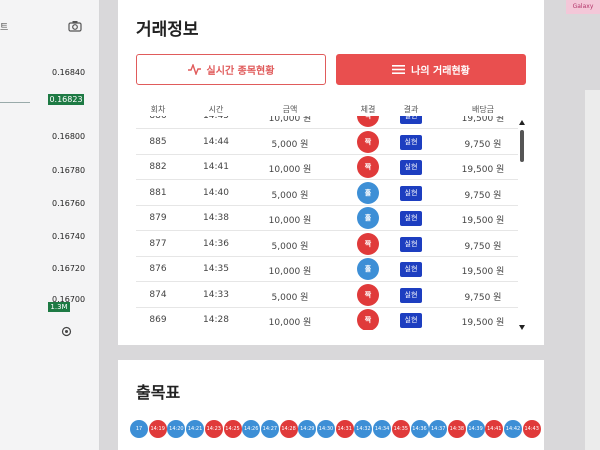 The height and width of the screenshot is (450, 600). What do you see at coordinates (232, 429) in the screenshot?
I see `result-chip: 14:25` at bounding box center [232, 429].